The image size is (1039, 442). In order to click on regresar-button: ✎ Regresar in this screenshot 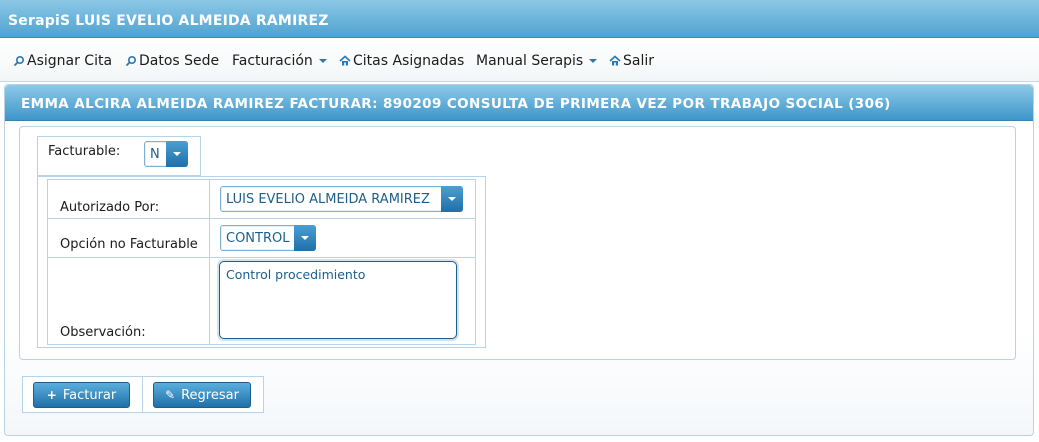, I will do `click(202, 395)`.